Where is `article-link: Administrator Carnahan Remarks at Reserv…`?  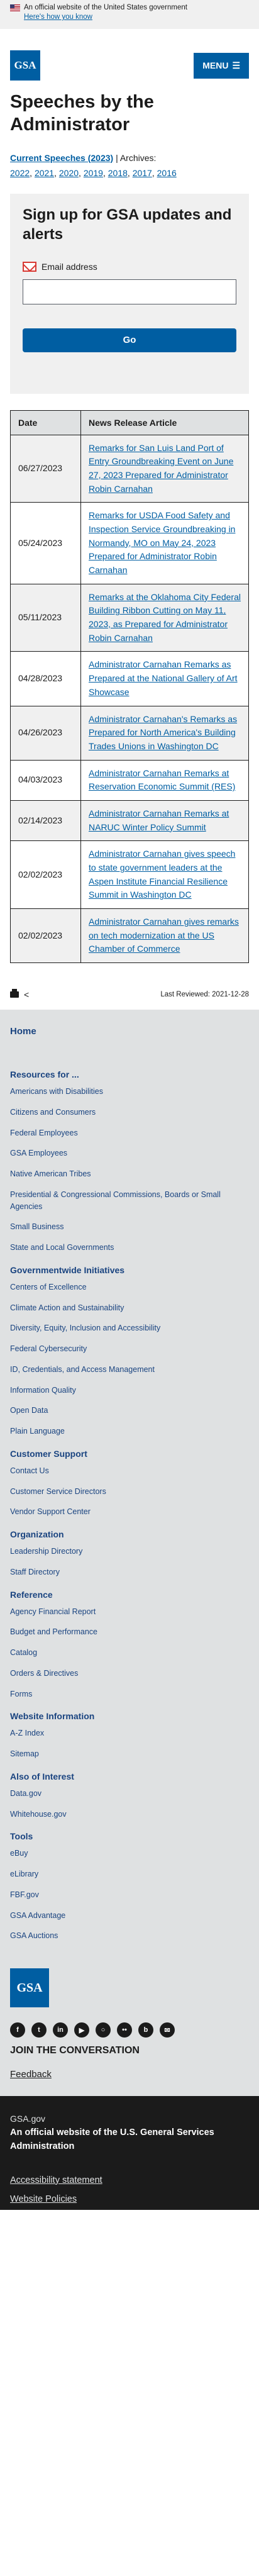
article-link: Administrator Carnahan Remarks at Reserv… is located at coordinates (162, 780).